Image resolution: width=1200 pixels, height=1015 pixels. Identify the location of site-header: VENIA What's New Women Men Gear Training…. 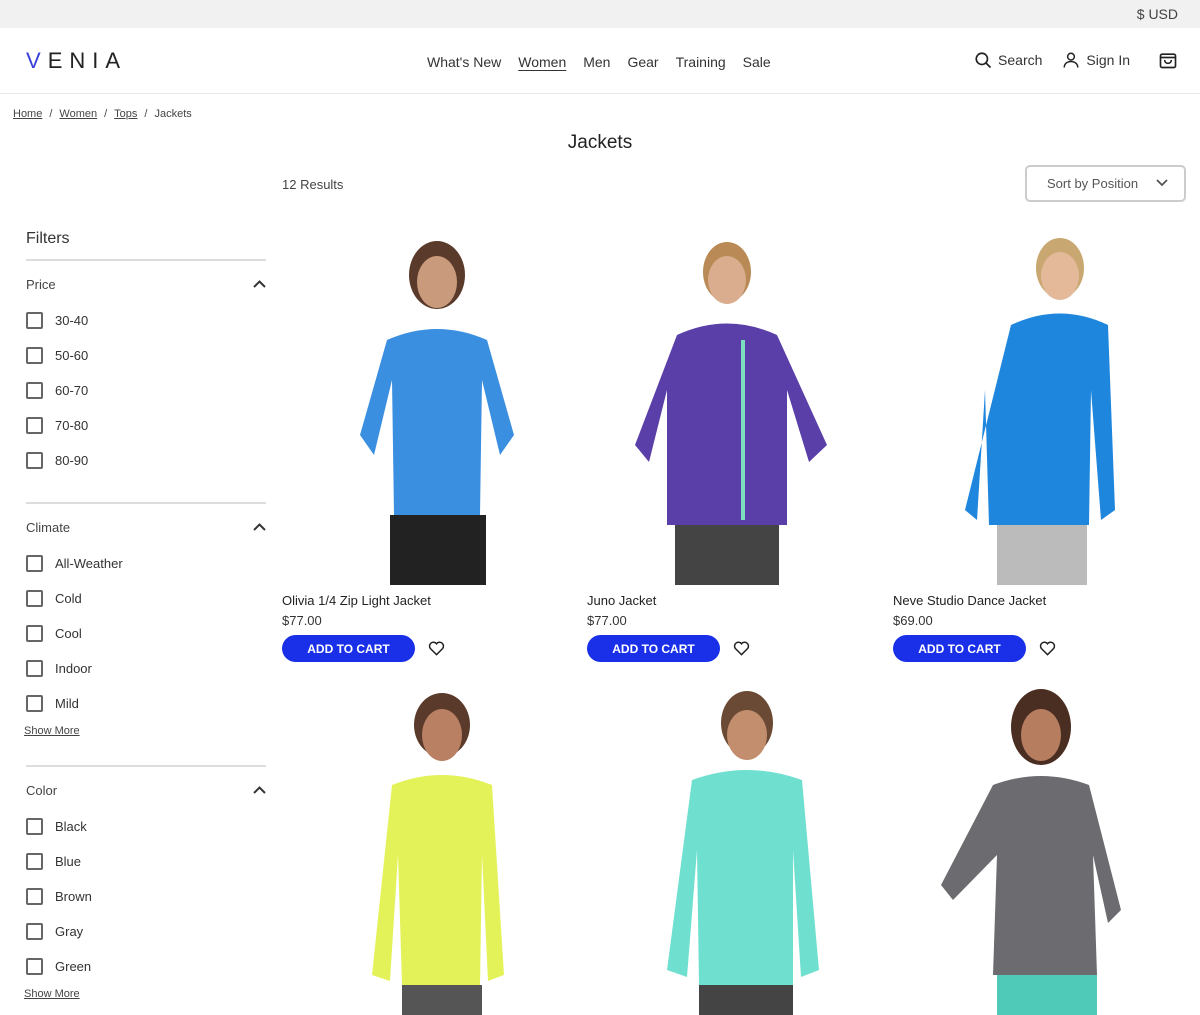
(600, 61).